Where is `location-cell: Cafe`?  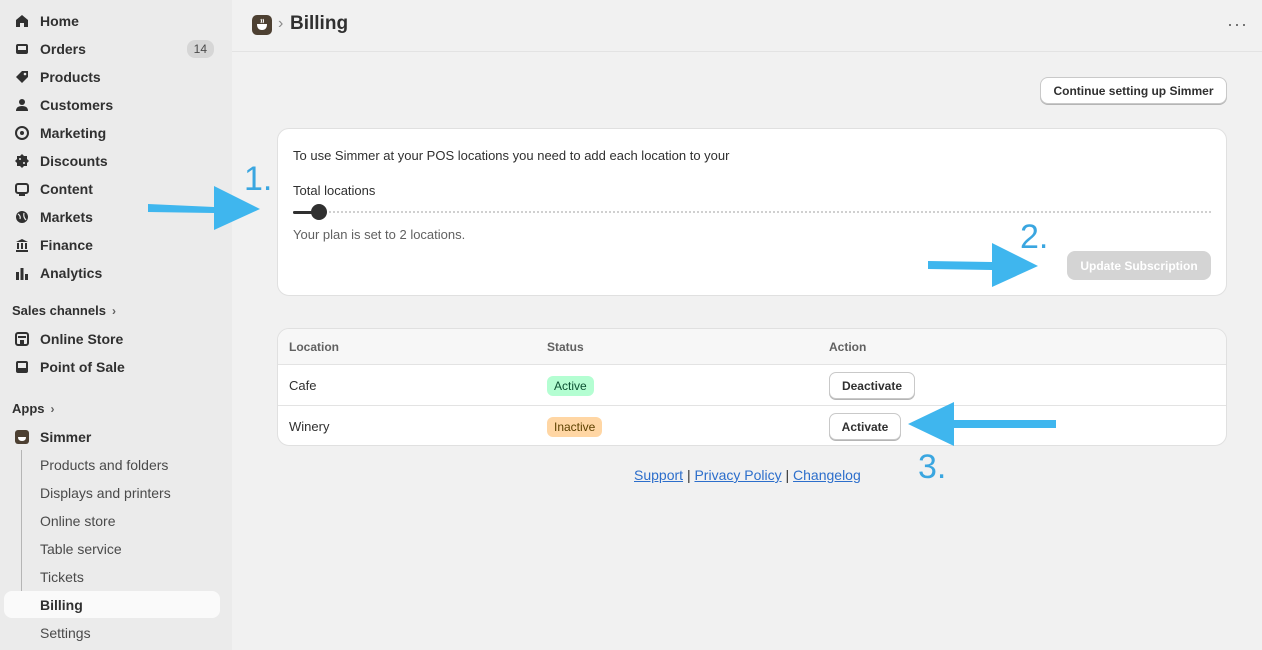
location-cell: Cafe is located at coordinates (303, 385).